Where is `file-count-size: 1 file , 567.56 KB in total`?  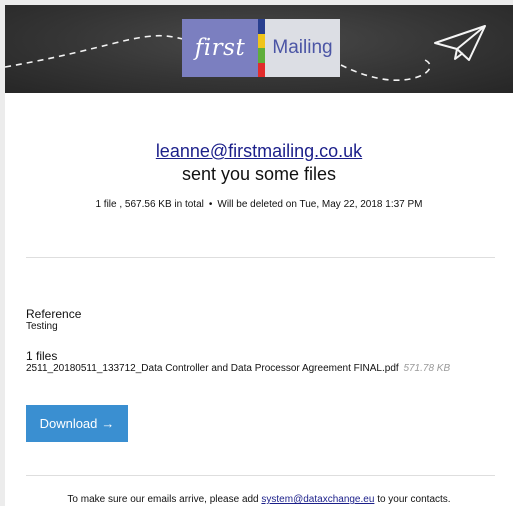
file-count-size: 1 file , 567.56 KB in total is located at coordinates (149, 204).